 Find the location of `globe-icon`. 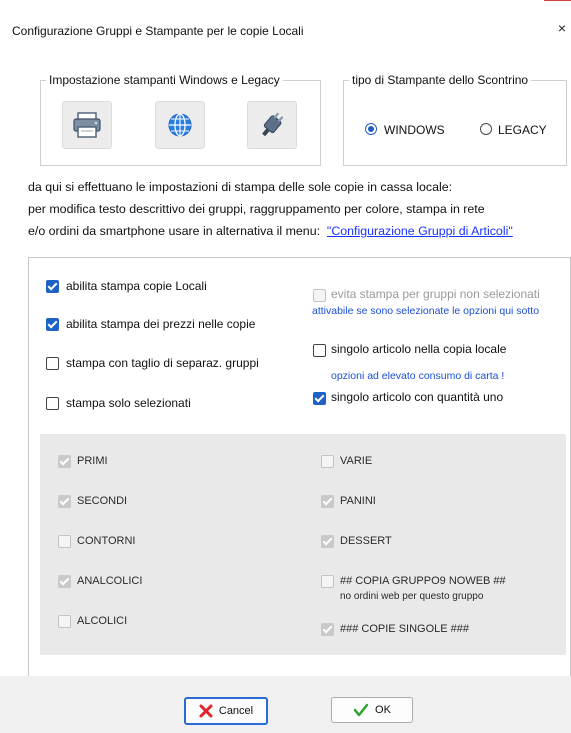

globe-icon is located at coordinates (180, 125).